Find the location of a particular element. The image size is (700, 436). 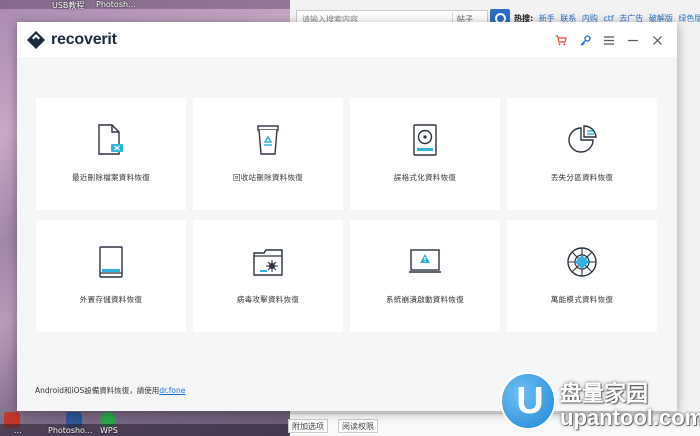

card-formatted-drive: 誤格式化資料恢復 is located at coordinates (425, 154).